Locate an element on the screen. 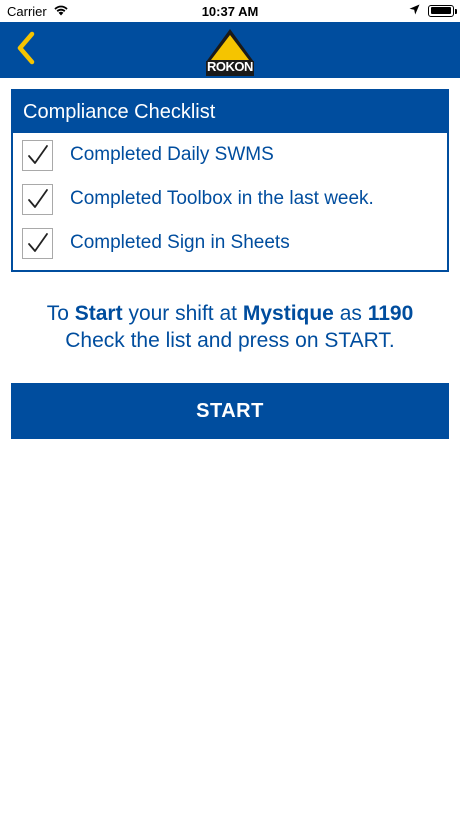 The image size is (460, 818). instruction-line-2: Check the list and press on START. is located at coordinates (230, 340).